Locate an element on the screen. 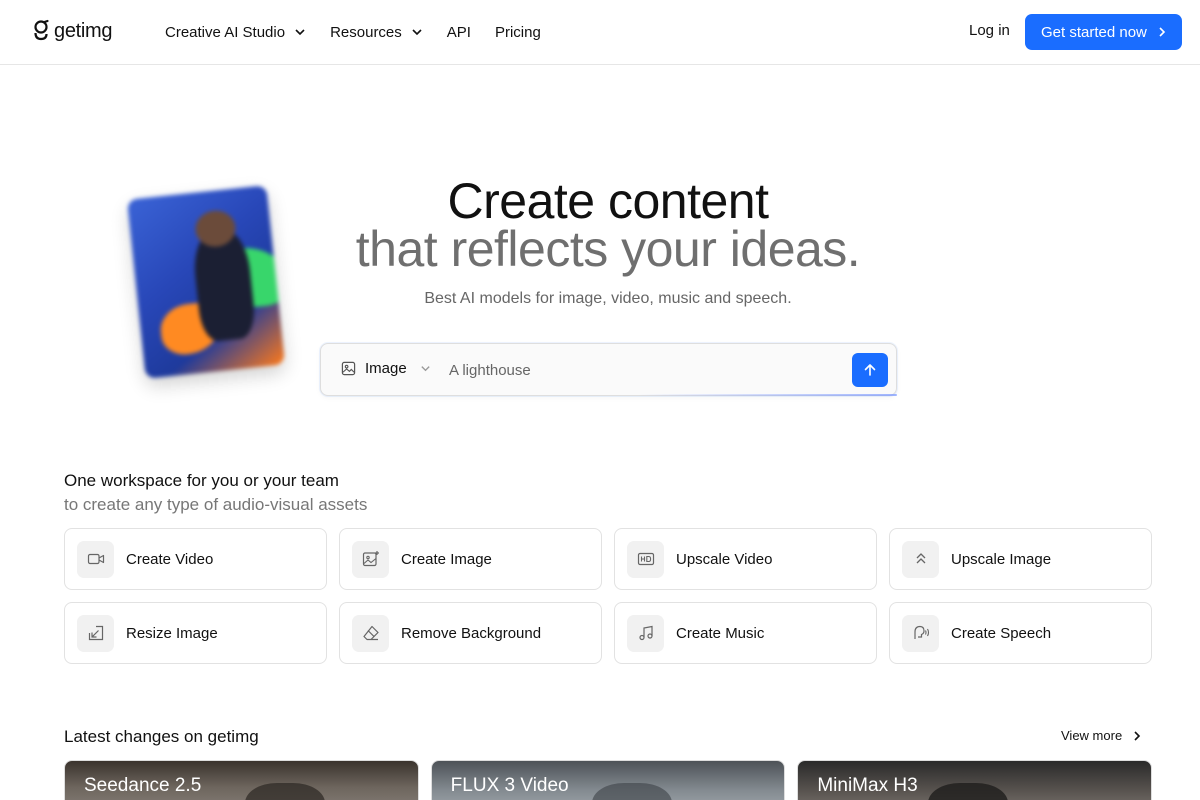 This screenshot has width=1200, height=800. latest-cards: Seedance 2.5 FLUX 3 Video MiniMax H3 is located at coordinates (608, 780).